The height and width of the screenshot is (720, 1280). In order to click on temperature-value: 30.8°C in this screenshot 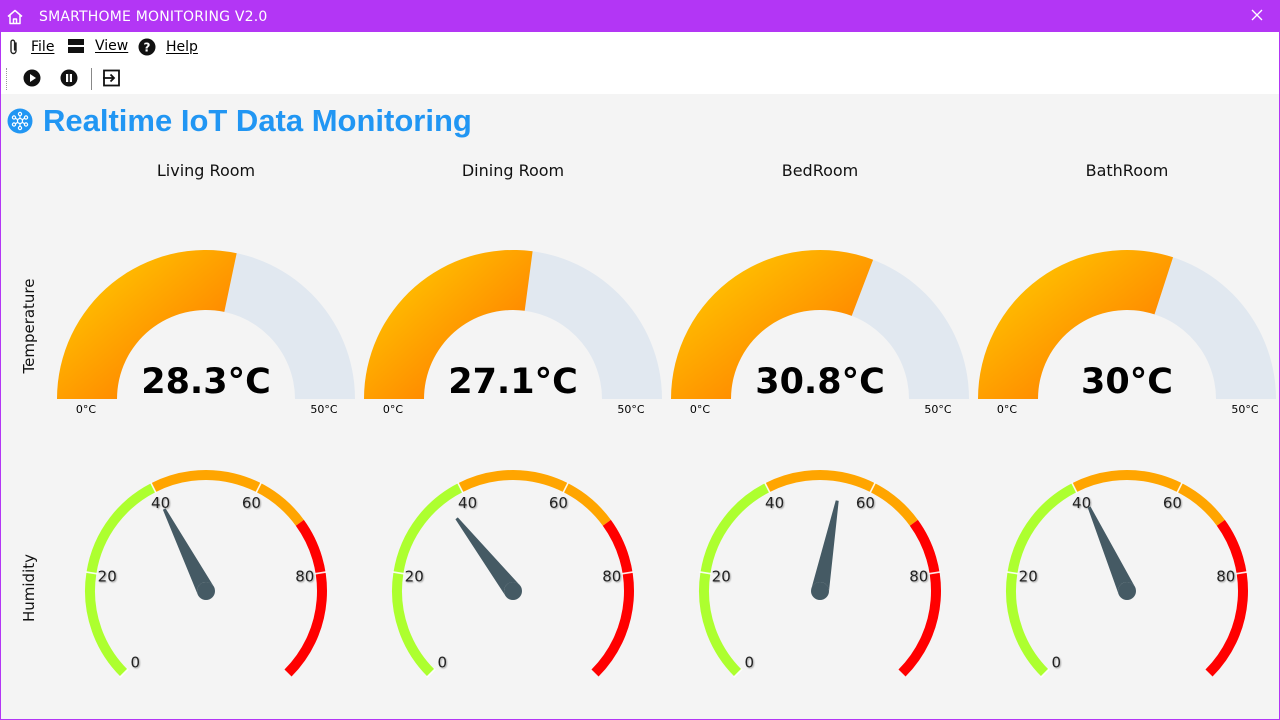, I will do `click(820, 382)`.